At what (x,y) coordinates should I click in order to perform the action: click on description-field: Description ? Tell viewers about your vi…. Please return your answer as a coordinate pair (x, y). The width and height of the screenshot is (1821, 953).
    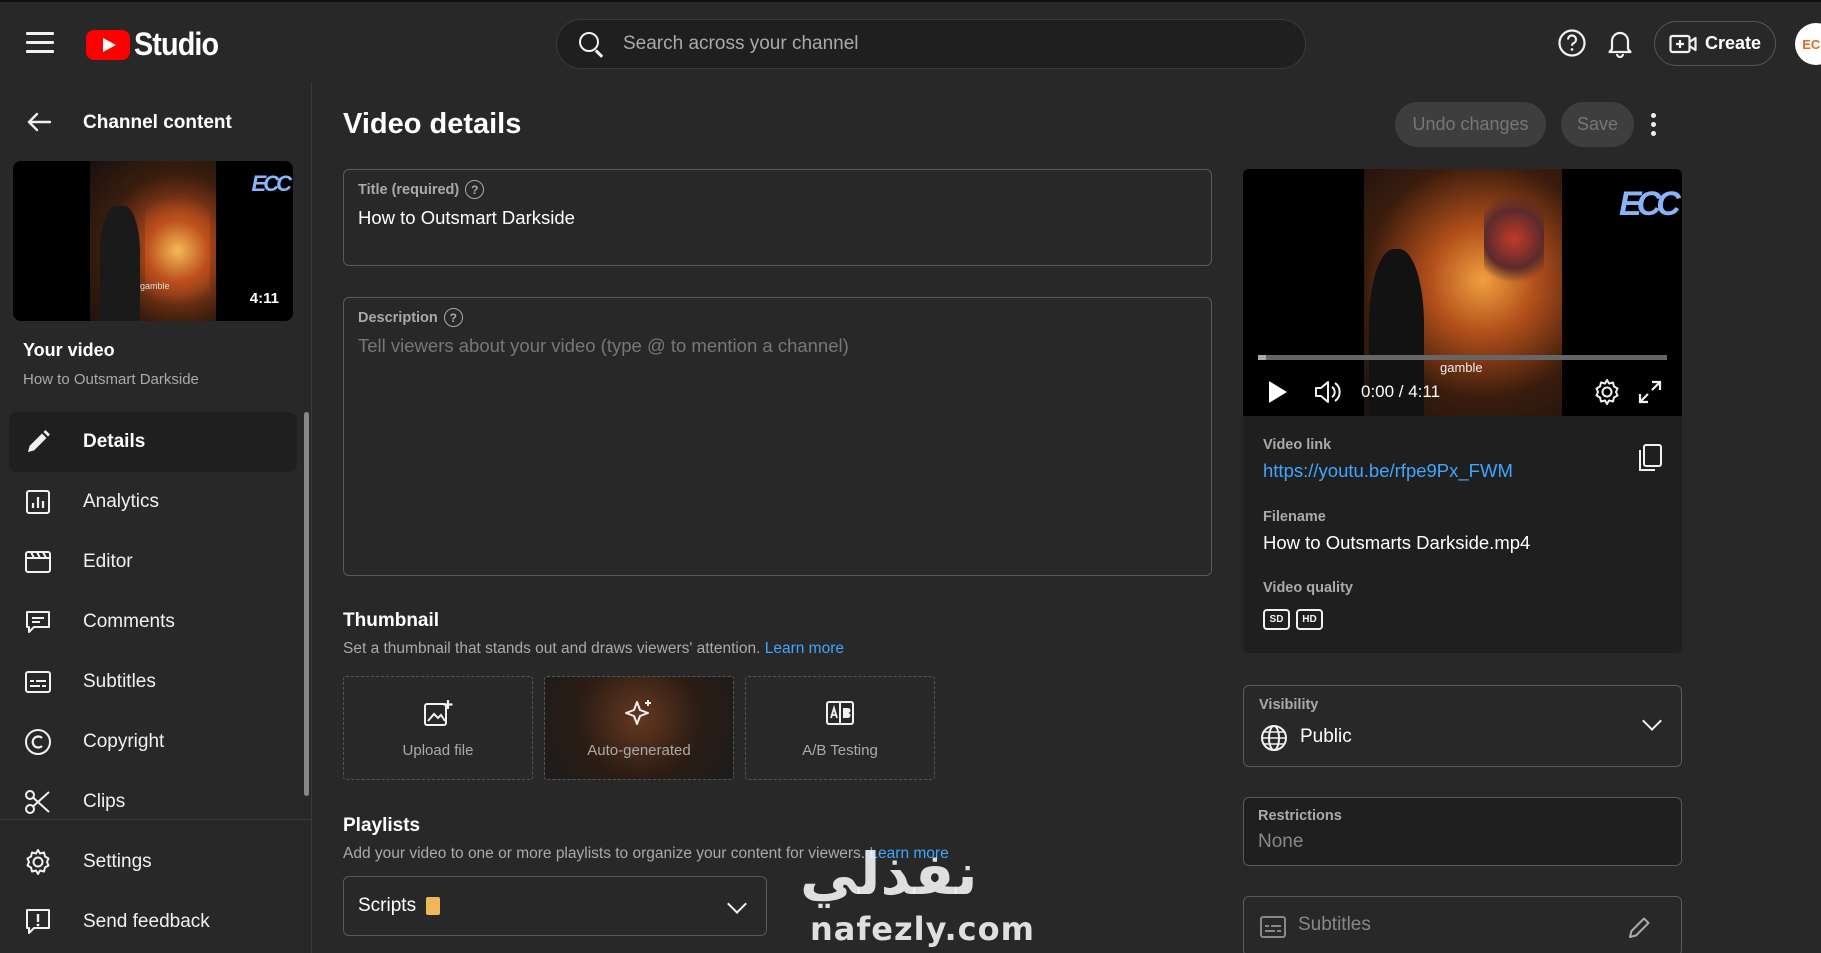
    Looking at the image, I should click on (777, 436).